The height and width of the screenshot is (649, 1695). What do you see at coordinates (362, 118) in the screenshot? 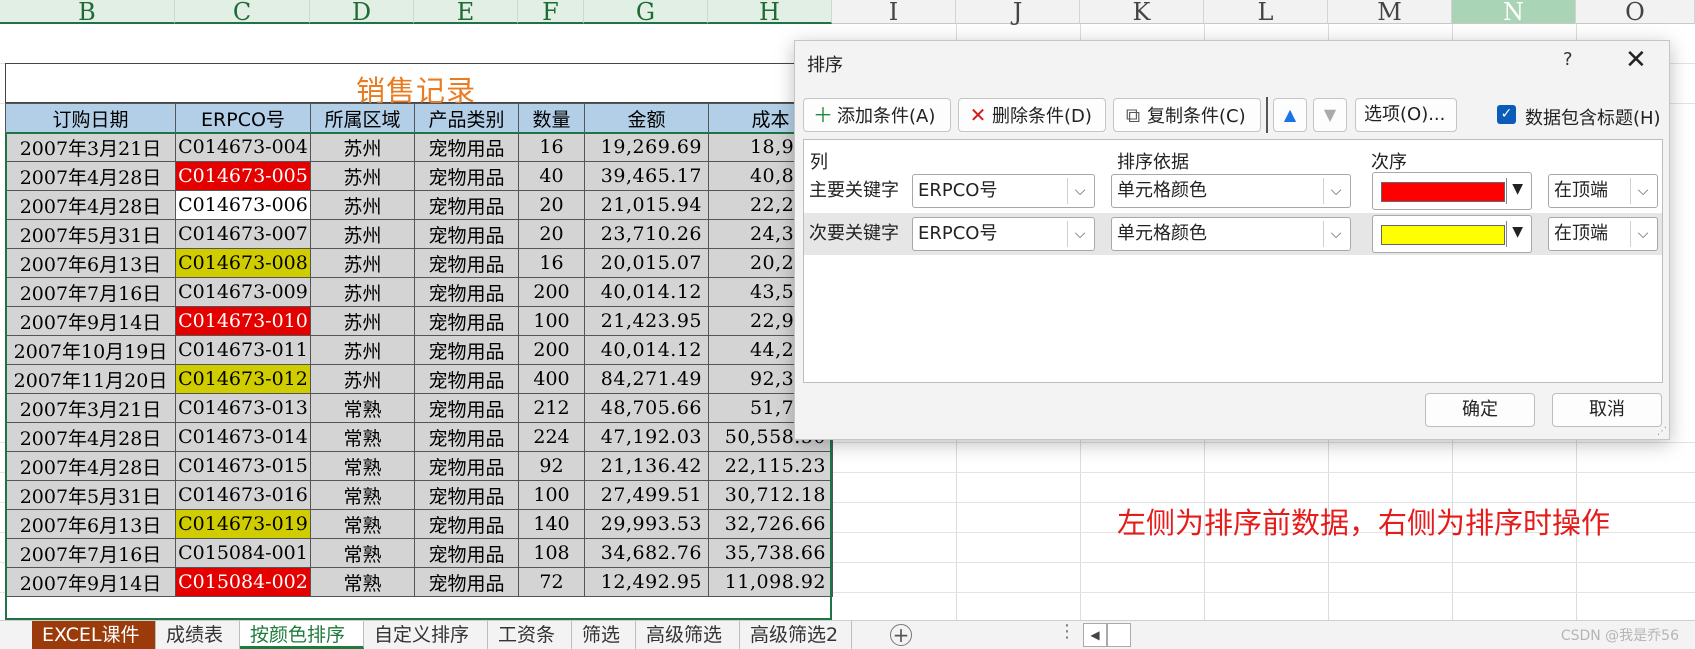
I see `header-region: 所属区域` at bounding box center [362, 118].